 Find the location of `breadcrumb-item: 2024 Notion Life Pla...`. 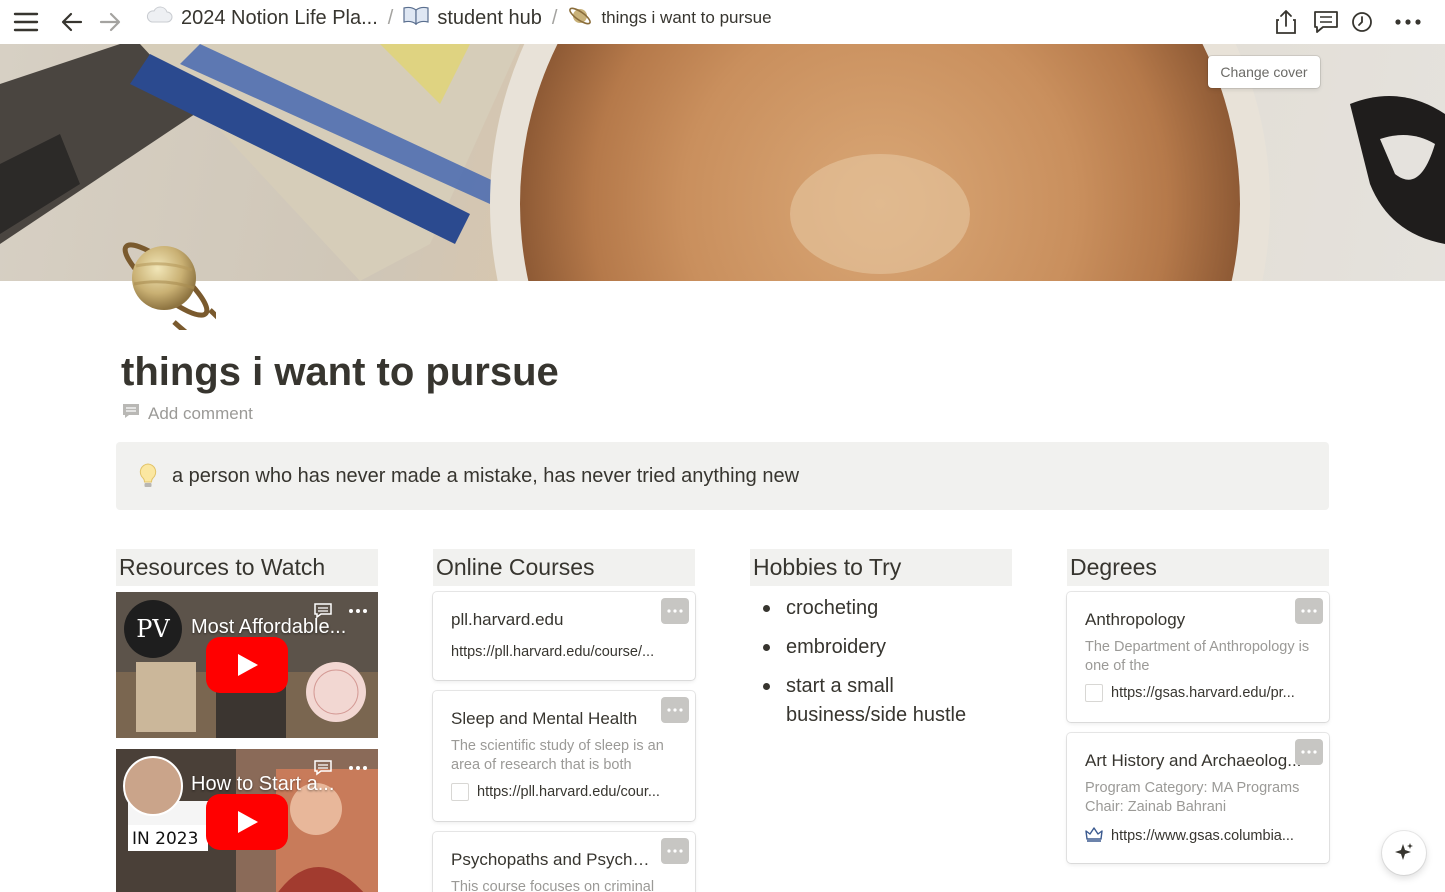

breadcrumb-item: 2024 Notion Life Pla... is located at coordinates (261, 18).